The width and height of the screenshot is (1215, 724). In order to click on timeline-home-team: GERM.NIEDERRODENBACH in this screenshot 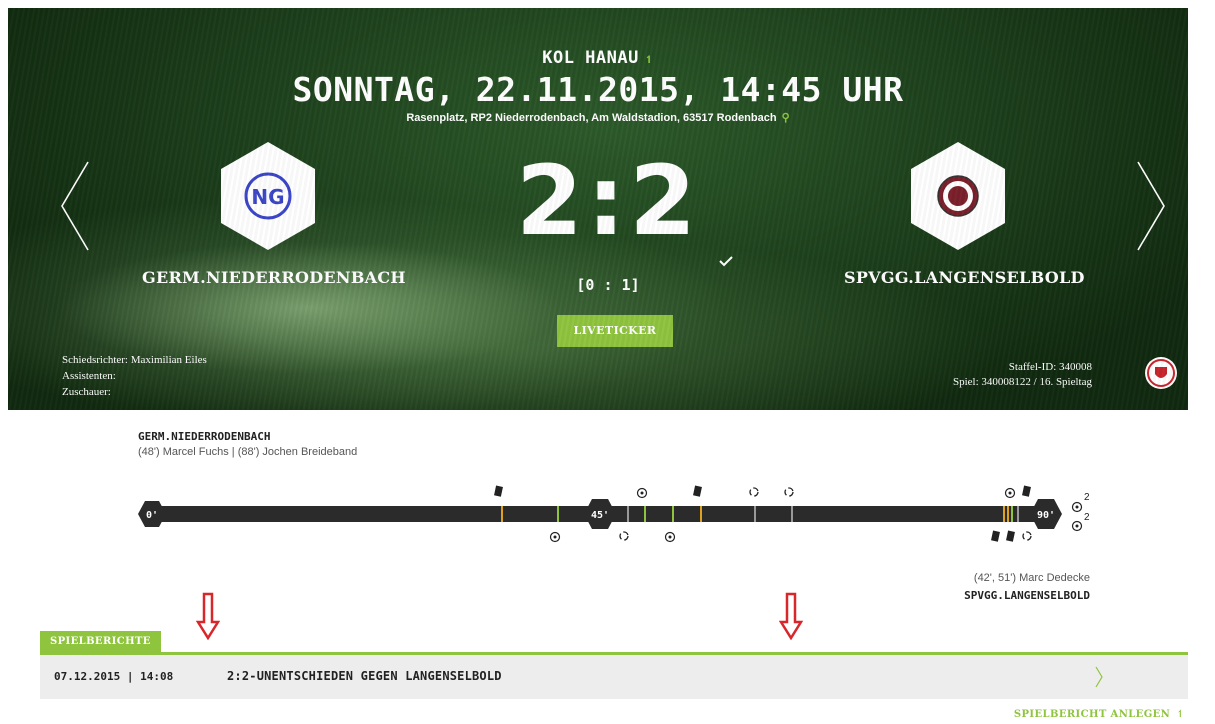, I will do `click(204, 436)`.